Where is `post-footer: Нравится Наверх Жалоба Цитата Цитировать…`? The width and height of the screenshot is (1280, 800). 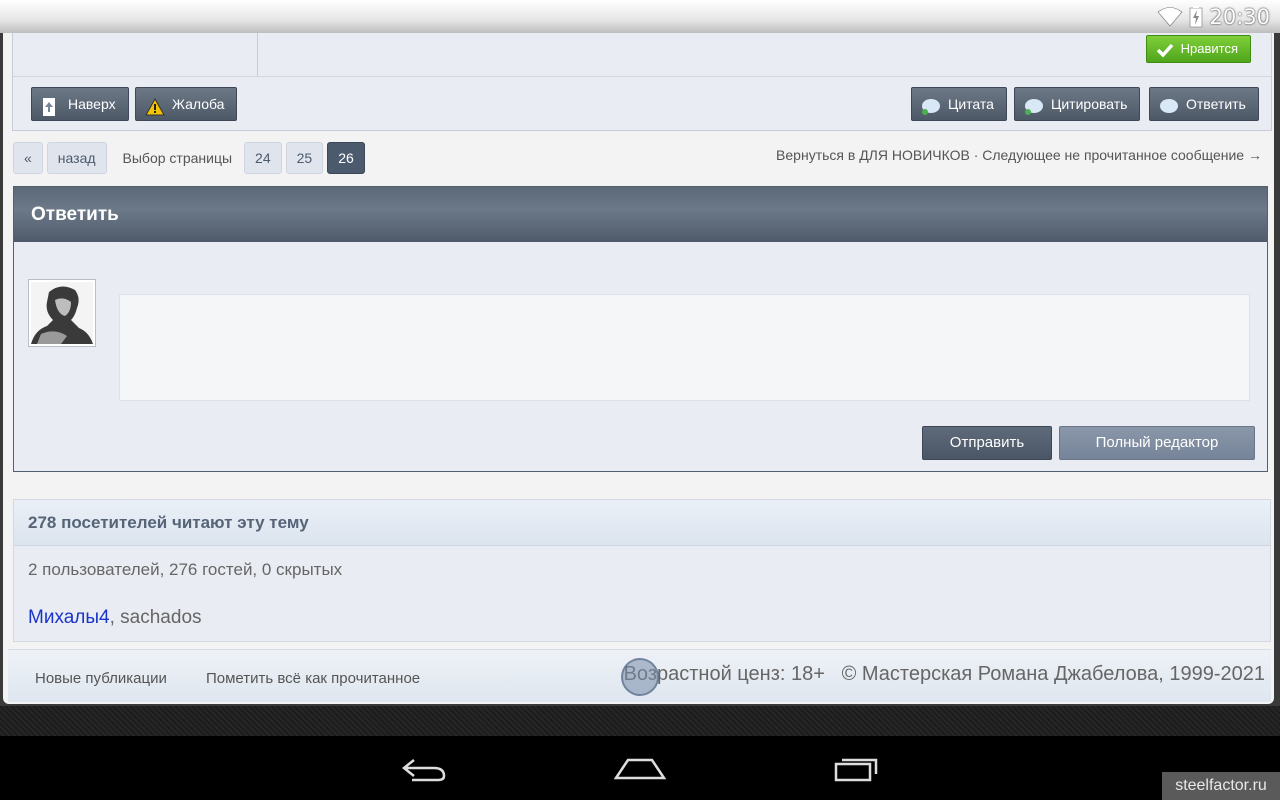
post-footer: Нравится Наверх Жалоба Цитата Цитировать… is located at coordinates (642, 82).